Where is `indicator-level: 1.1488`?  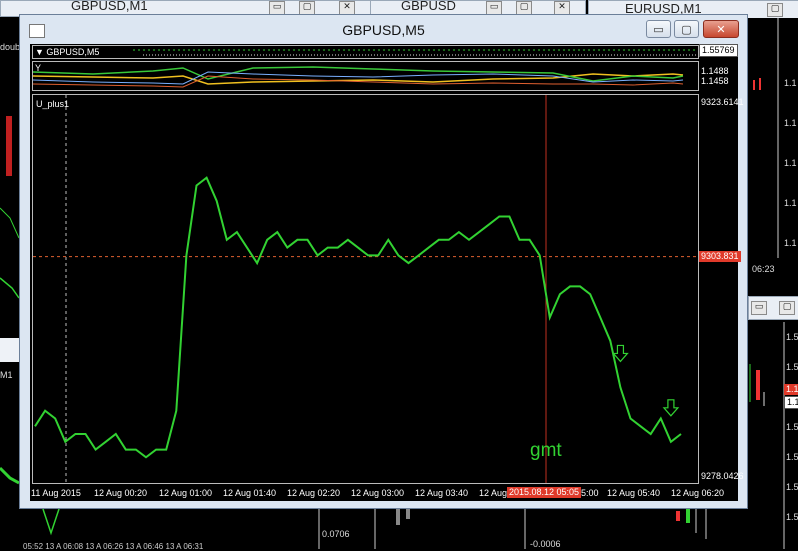
indicator-level: 1.1488 is located at coordinates (715, 71).